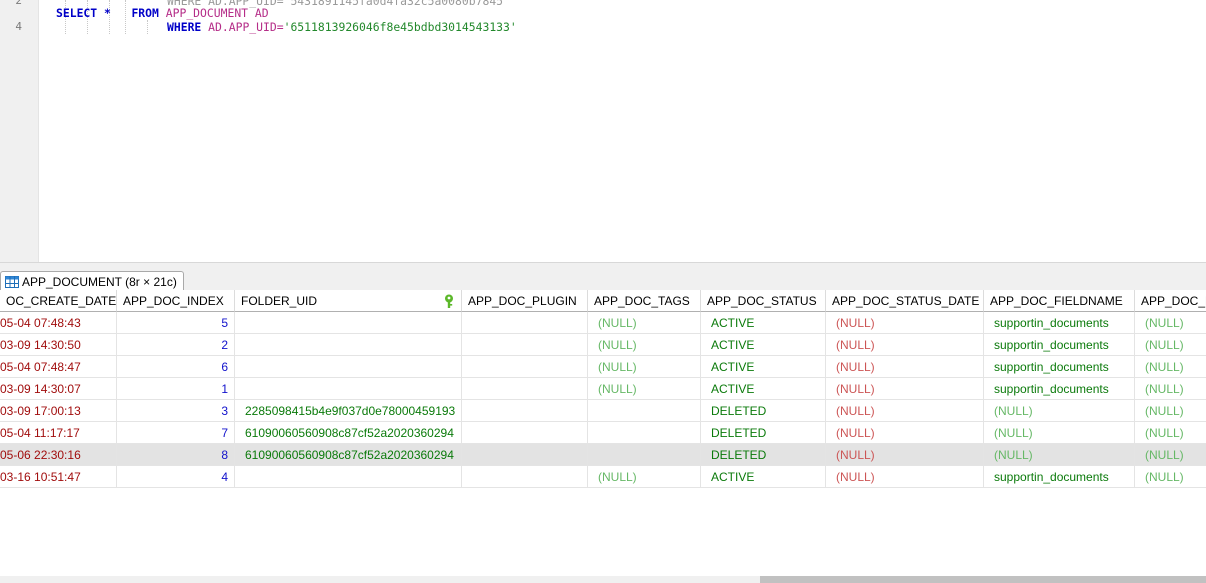 The width and height of the screenshot is (1206, 583). I want to click on indent-guide, so click(147, 27).